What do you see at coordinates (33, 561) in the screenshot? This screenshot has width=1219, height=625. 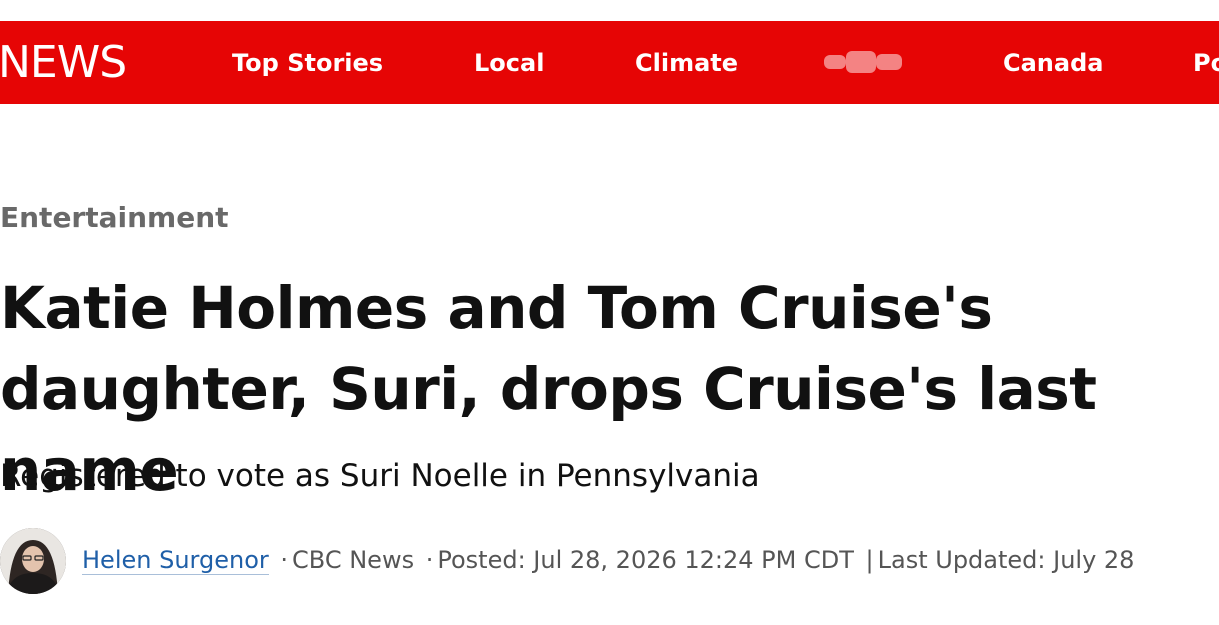 I see `author-avatar` at bounding box center [33, 561].